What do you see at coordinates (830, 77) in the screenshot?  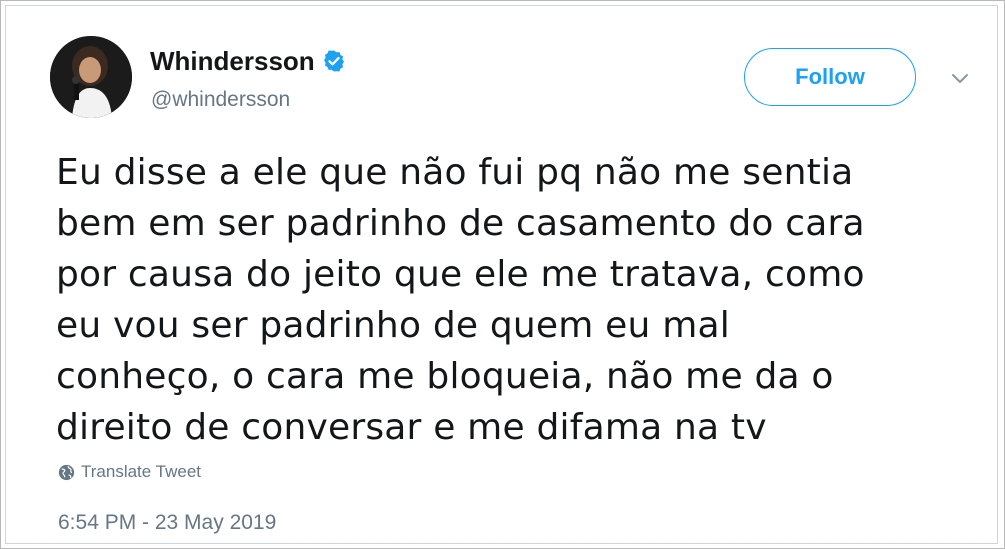 I see `follow-button: Follow` at bounding box center [830, 77].